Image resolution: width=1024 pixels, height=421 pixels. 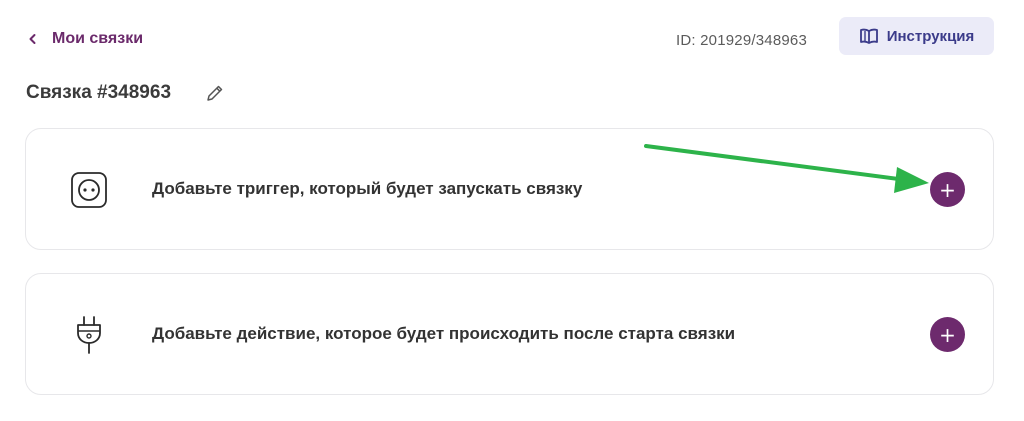 I want to click on back-link: Мои связки, so click(x=85, y=39).